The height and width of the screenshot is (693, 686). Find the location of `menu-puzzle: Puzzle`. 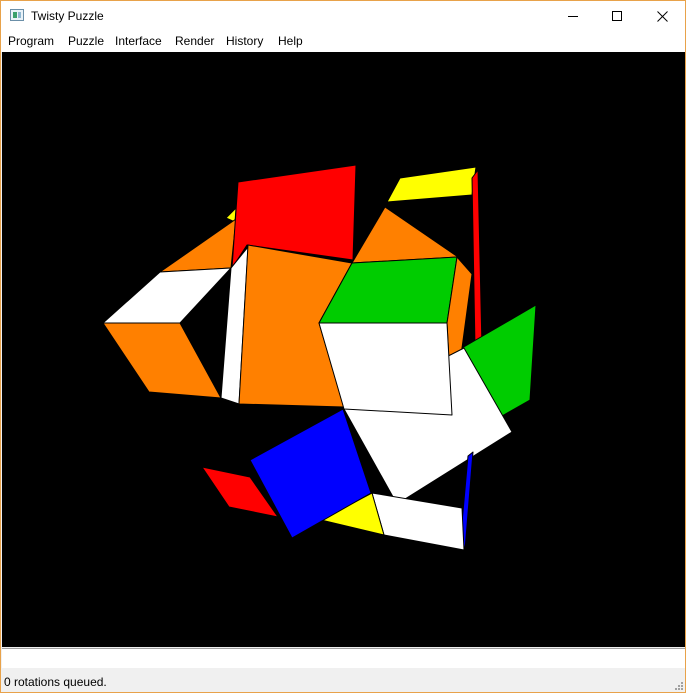

menu-puzzle: Puzzle is located at coordinates (86, 41).